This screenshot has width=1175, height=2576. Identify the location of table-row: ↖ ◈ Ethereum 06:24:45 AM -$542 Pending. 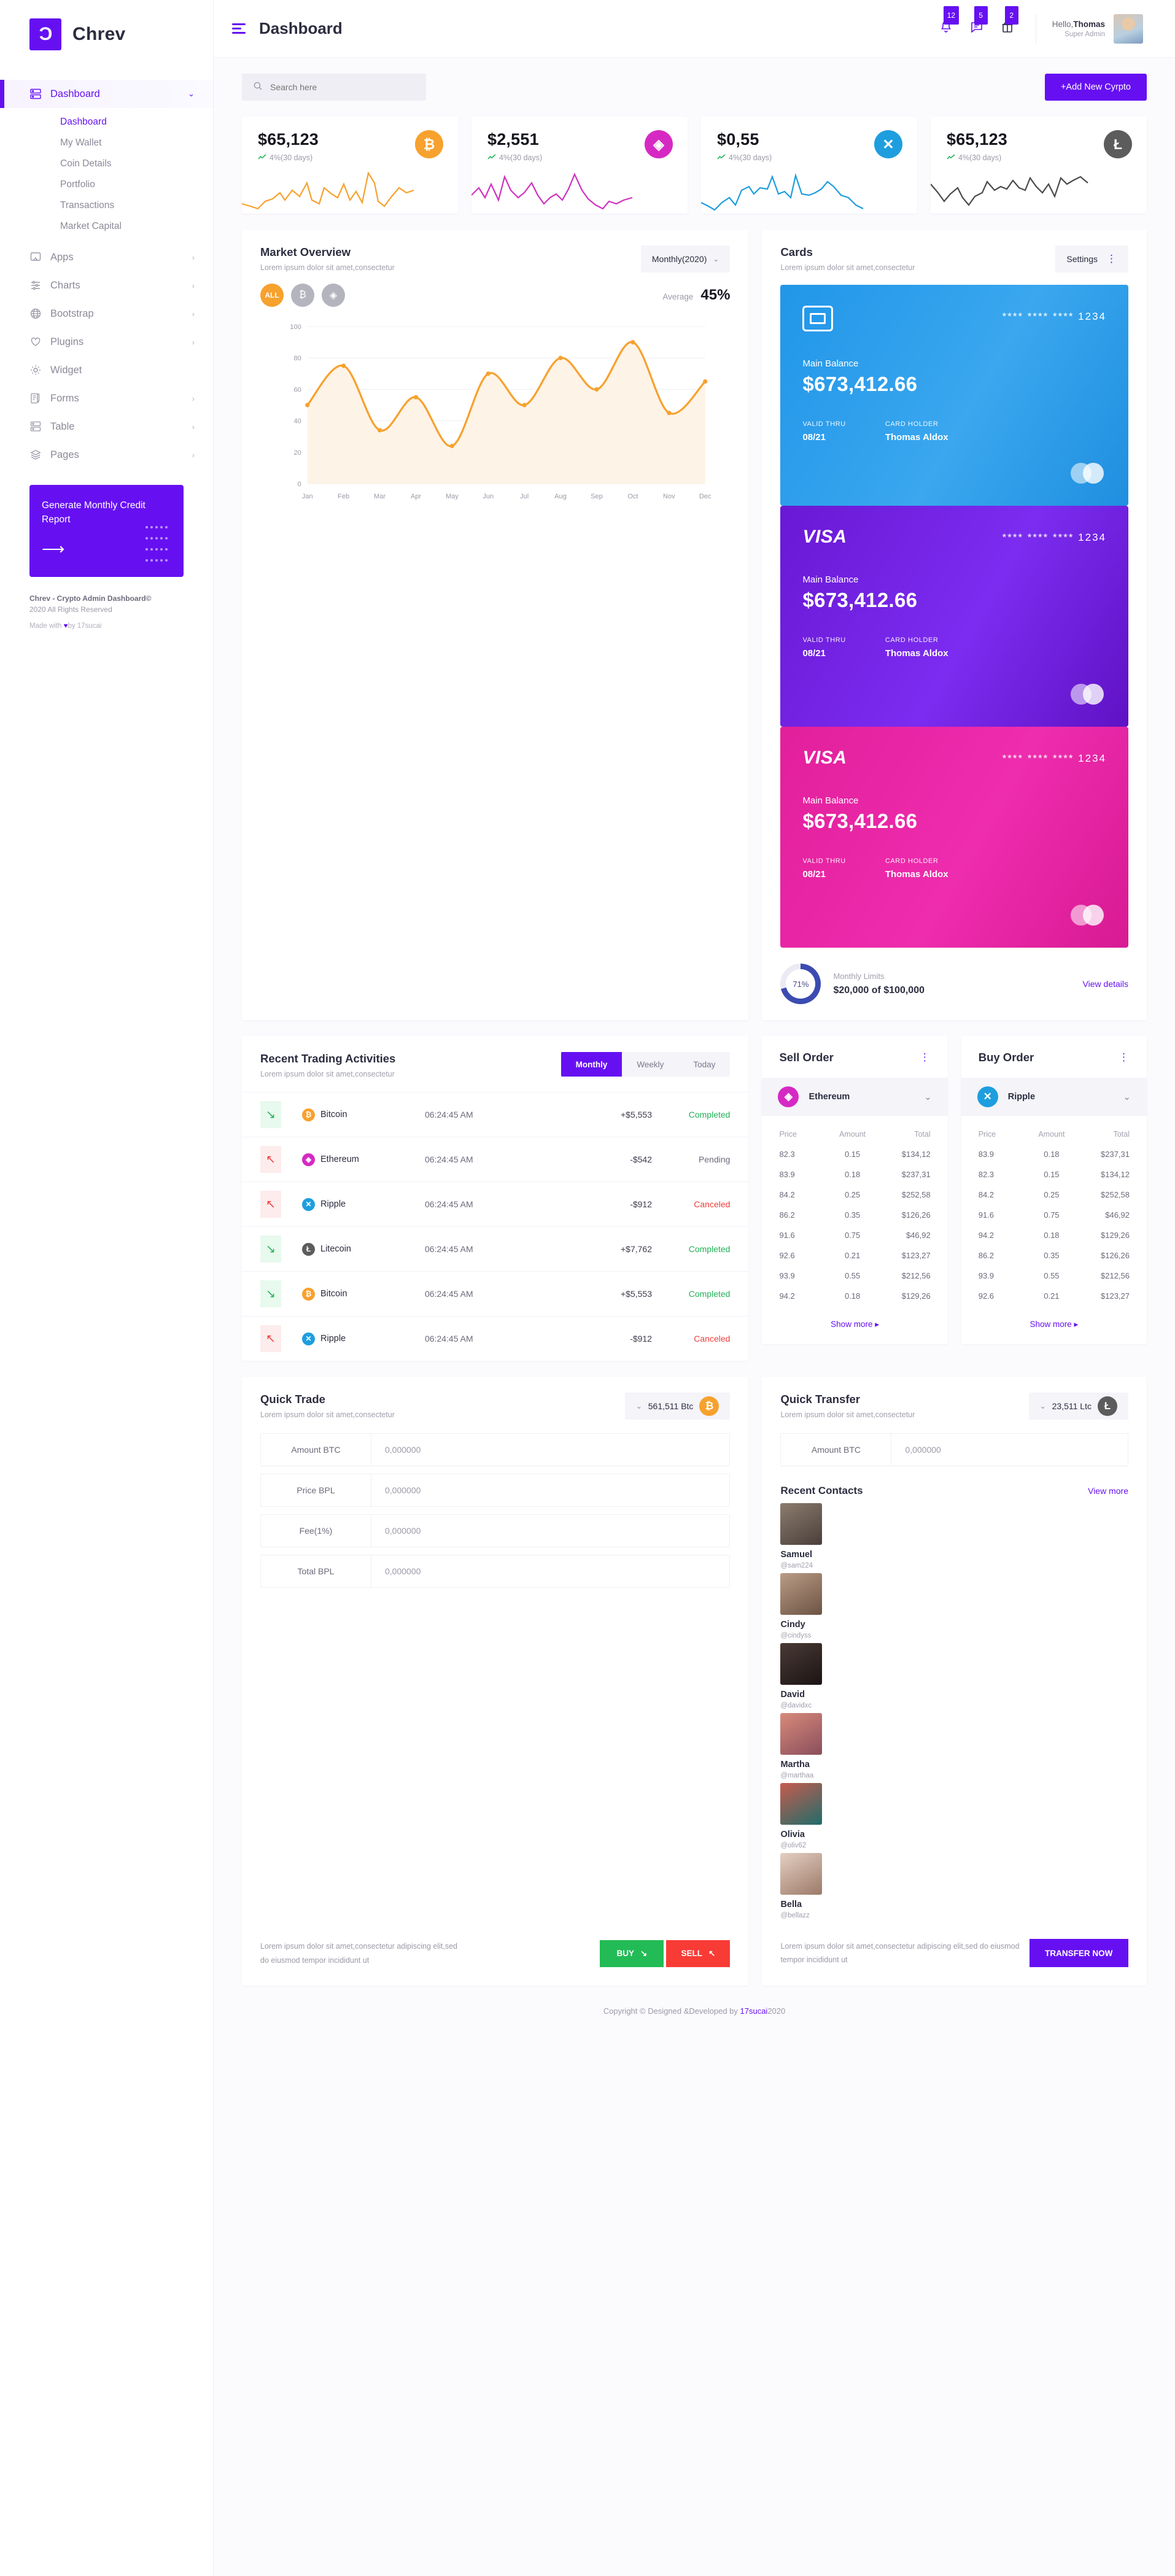
(496, 1159).